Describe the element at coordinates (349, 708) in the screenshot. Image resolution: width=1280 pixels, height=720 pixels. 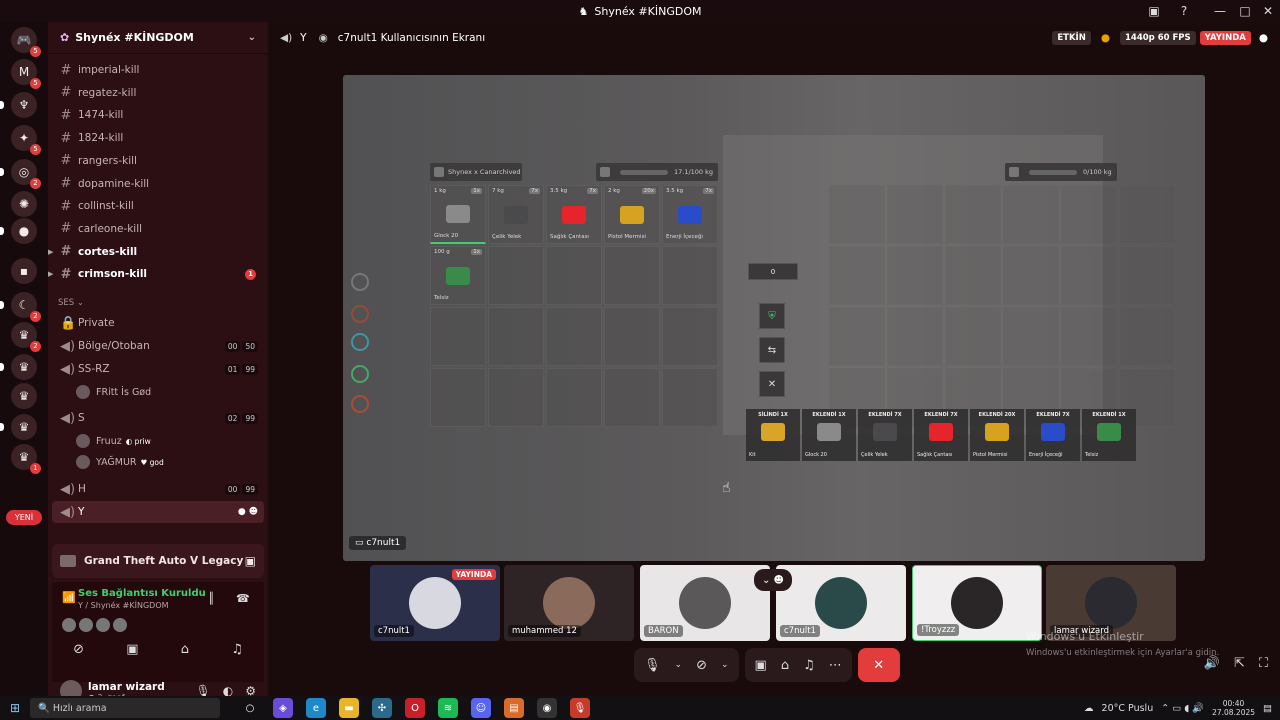
I see `explorer-icon: ▬` at that location.